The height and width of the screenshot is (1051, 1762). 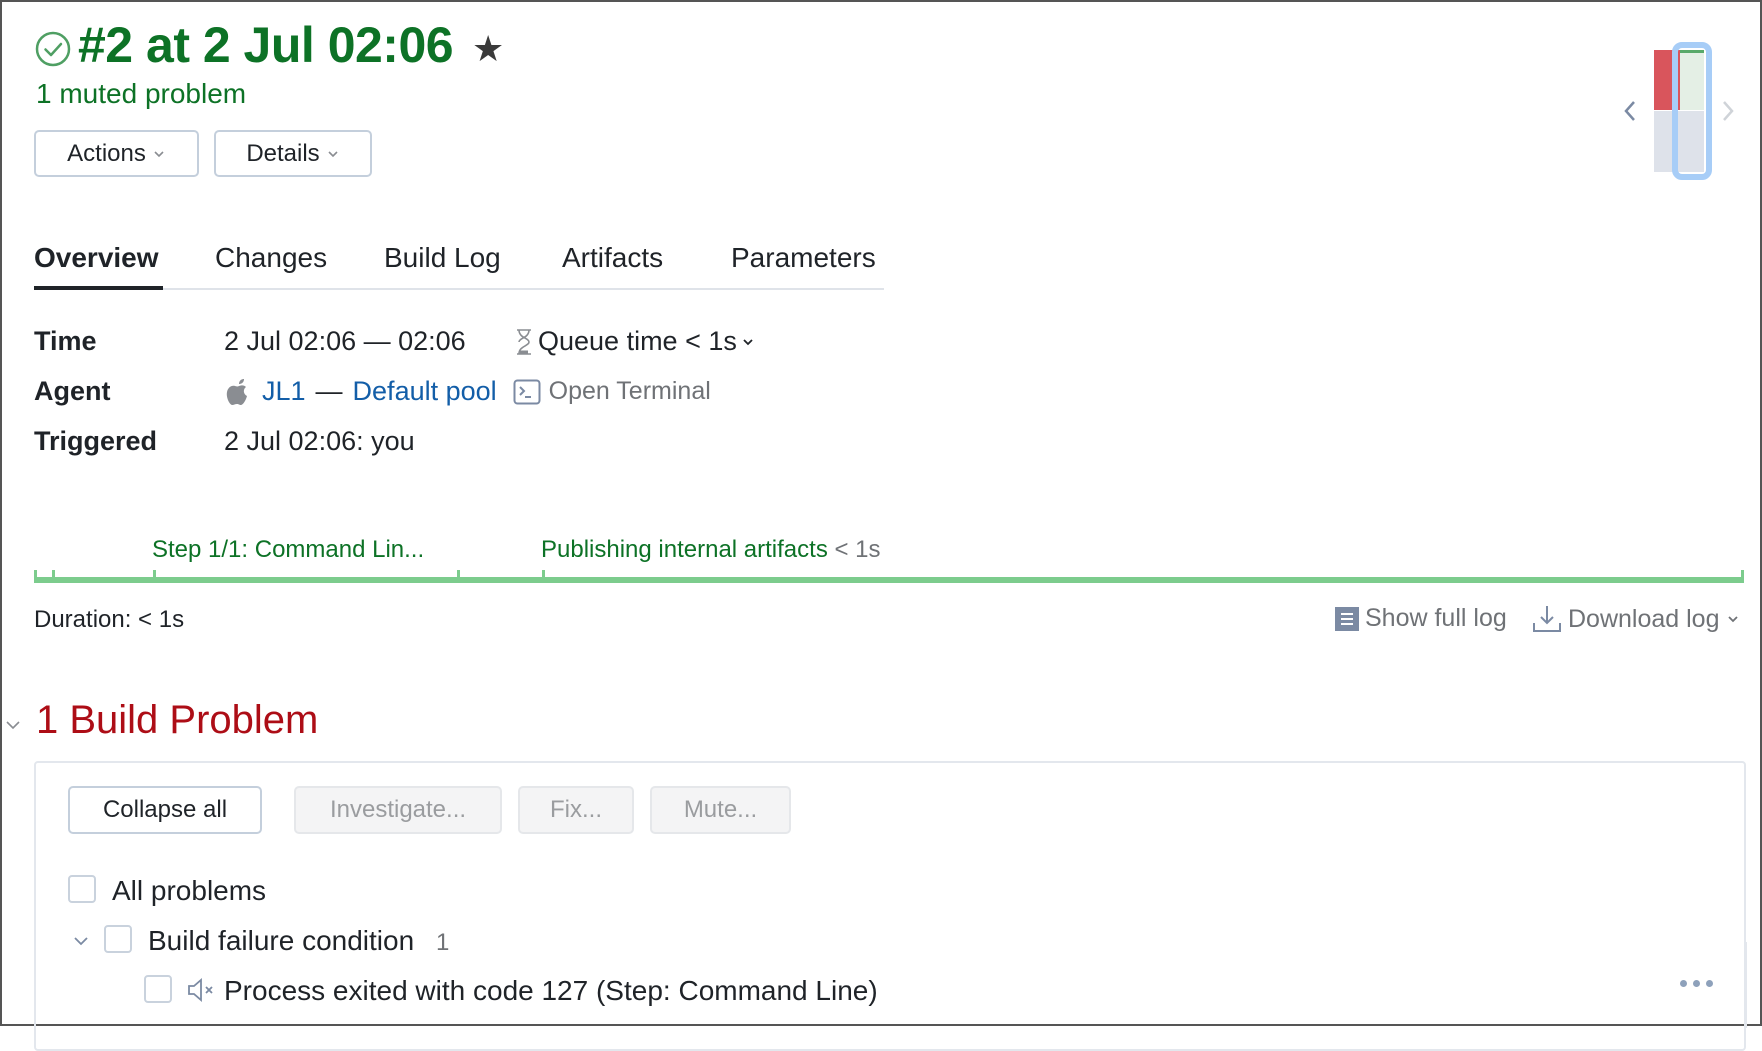 I want to click on hourglass-icon, so click(x=524, y=341).